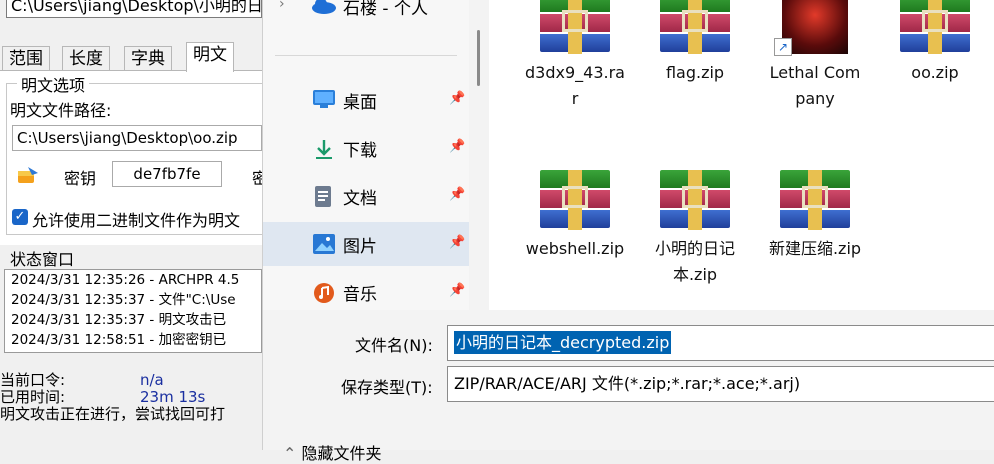  I want to click on nav-item-pictures: 图片 📌, so click(366, 244).